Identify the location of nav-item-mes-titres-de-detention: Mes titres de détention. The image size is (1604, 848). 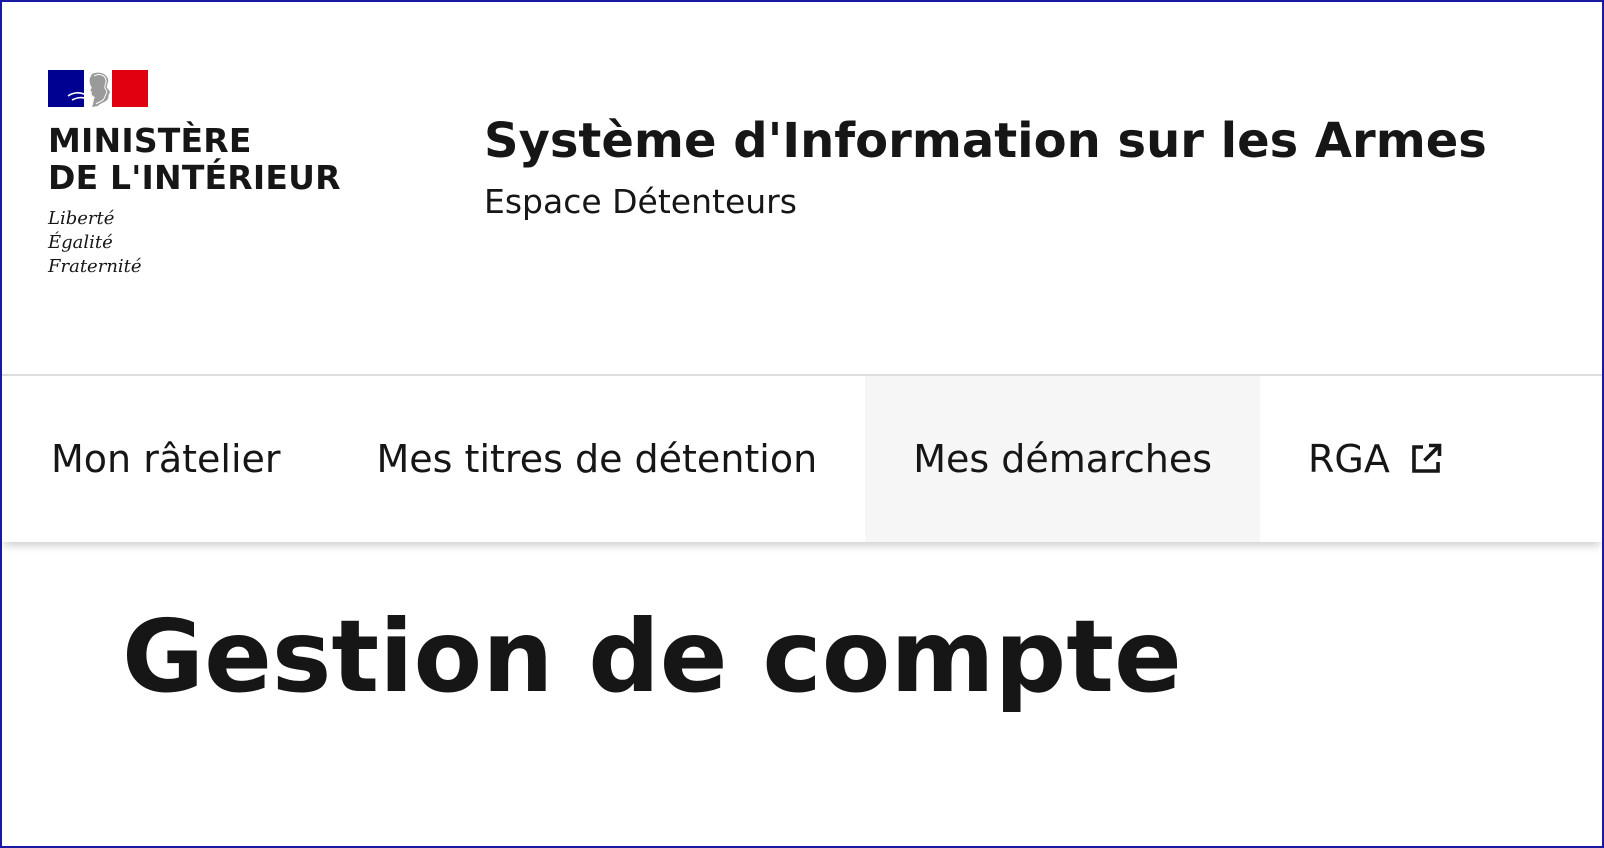
(597, 459).